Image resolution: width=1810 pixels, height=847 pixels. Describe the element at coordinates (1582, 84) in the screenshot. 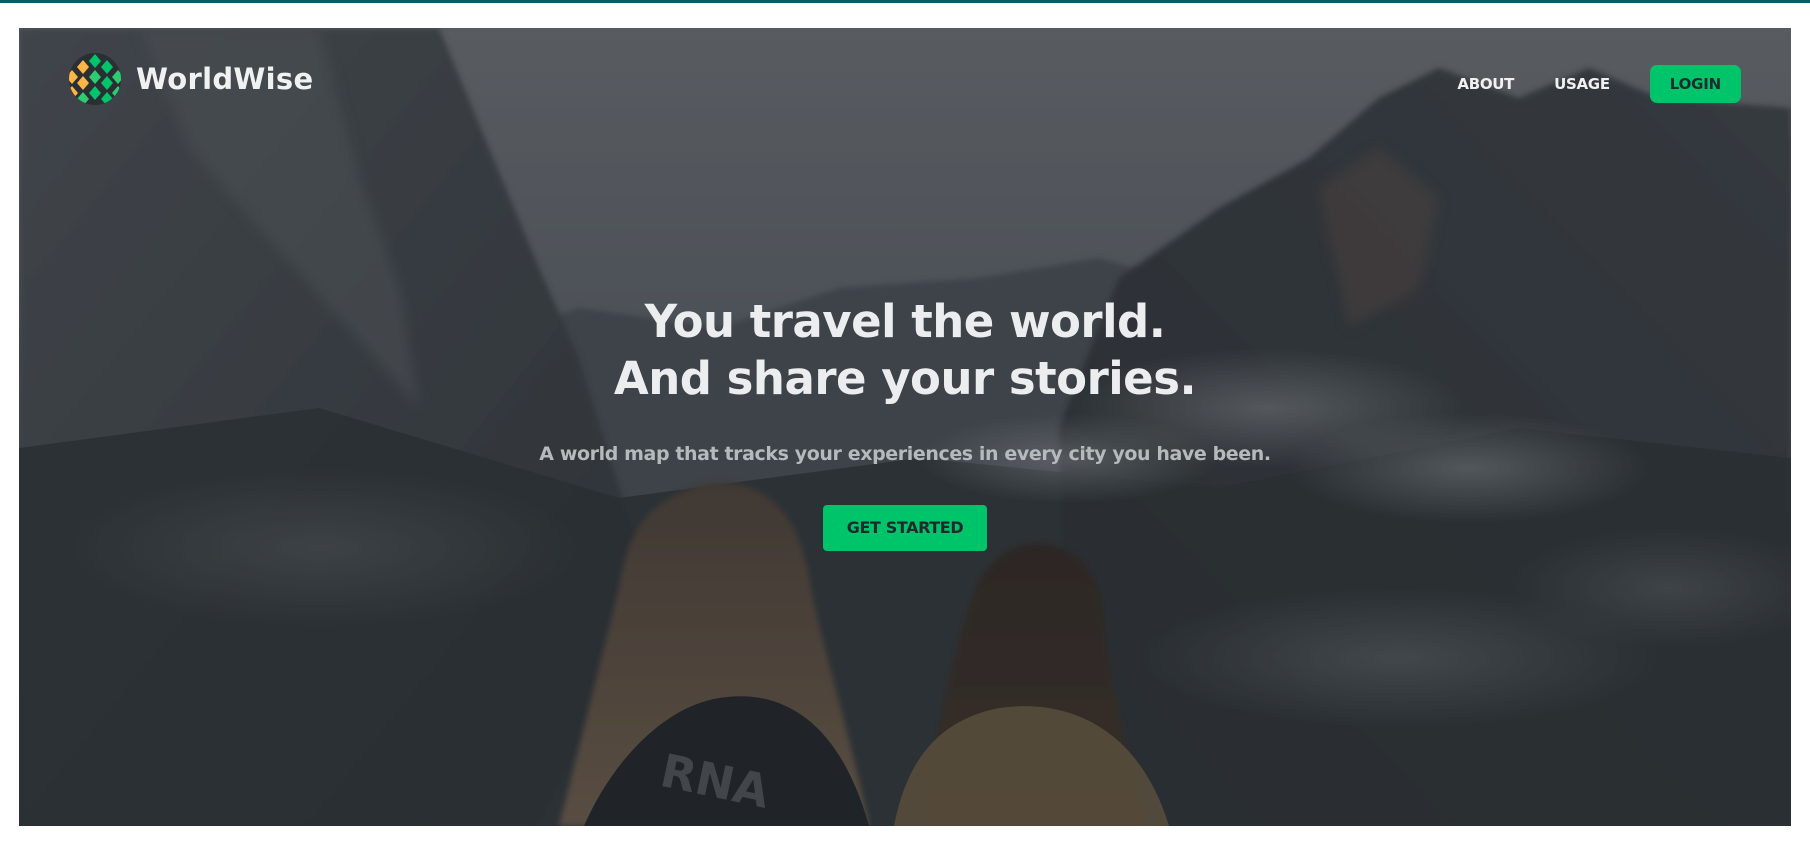

I see `nav-link-usage: USAGE` at that location.